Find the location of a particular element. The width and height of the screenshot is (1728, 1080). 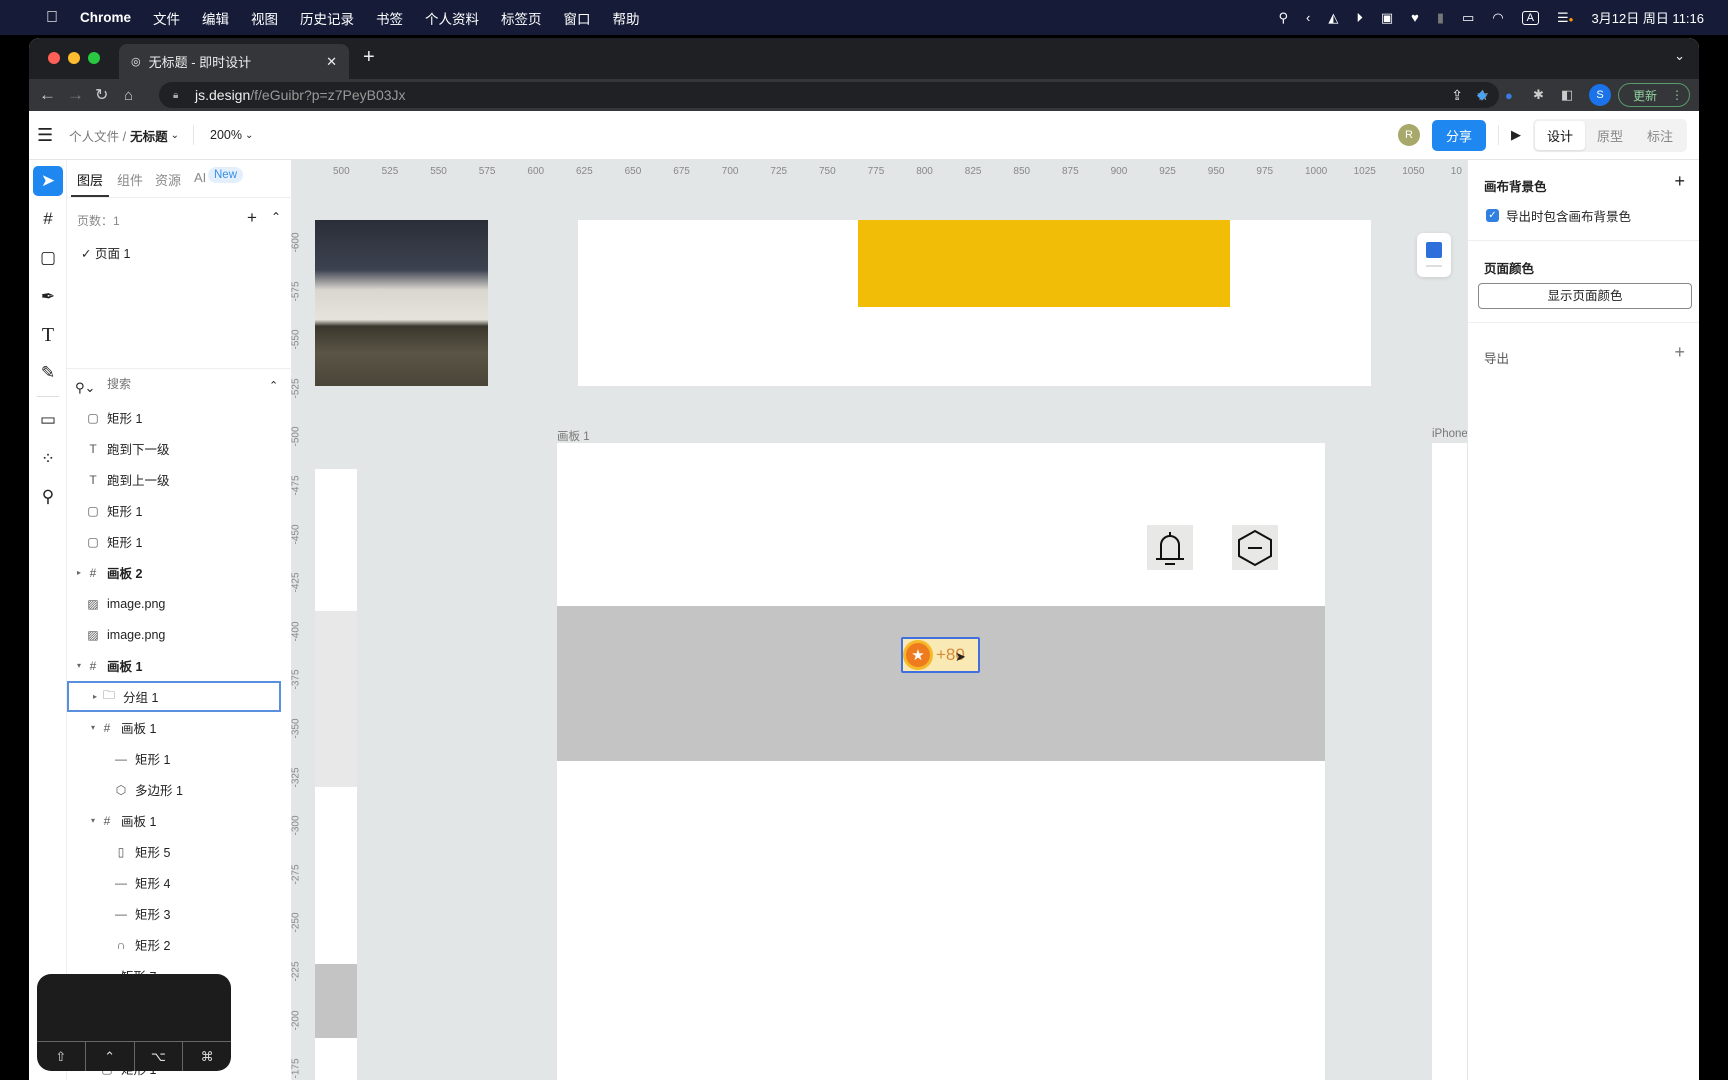

tab-search-chevron-icon: ⌄ is located at coordinates (1679, 56).